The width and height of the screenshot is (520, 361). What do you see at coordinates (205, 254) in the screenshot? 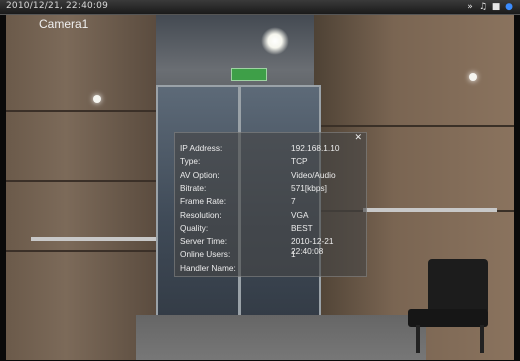
I see `info-label: Online Users:` at bounding box center [205, 254].